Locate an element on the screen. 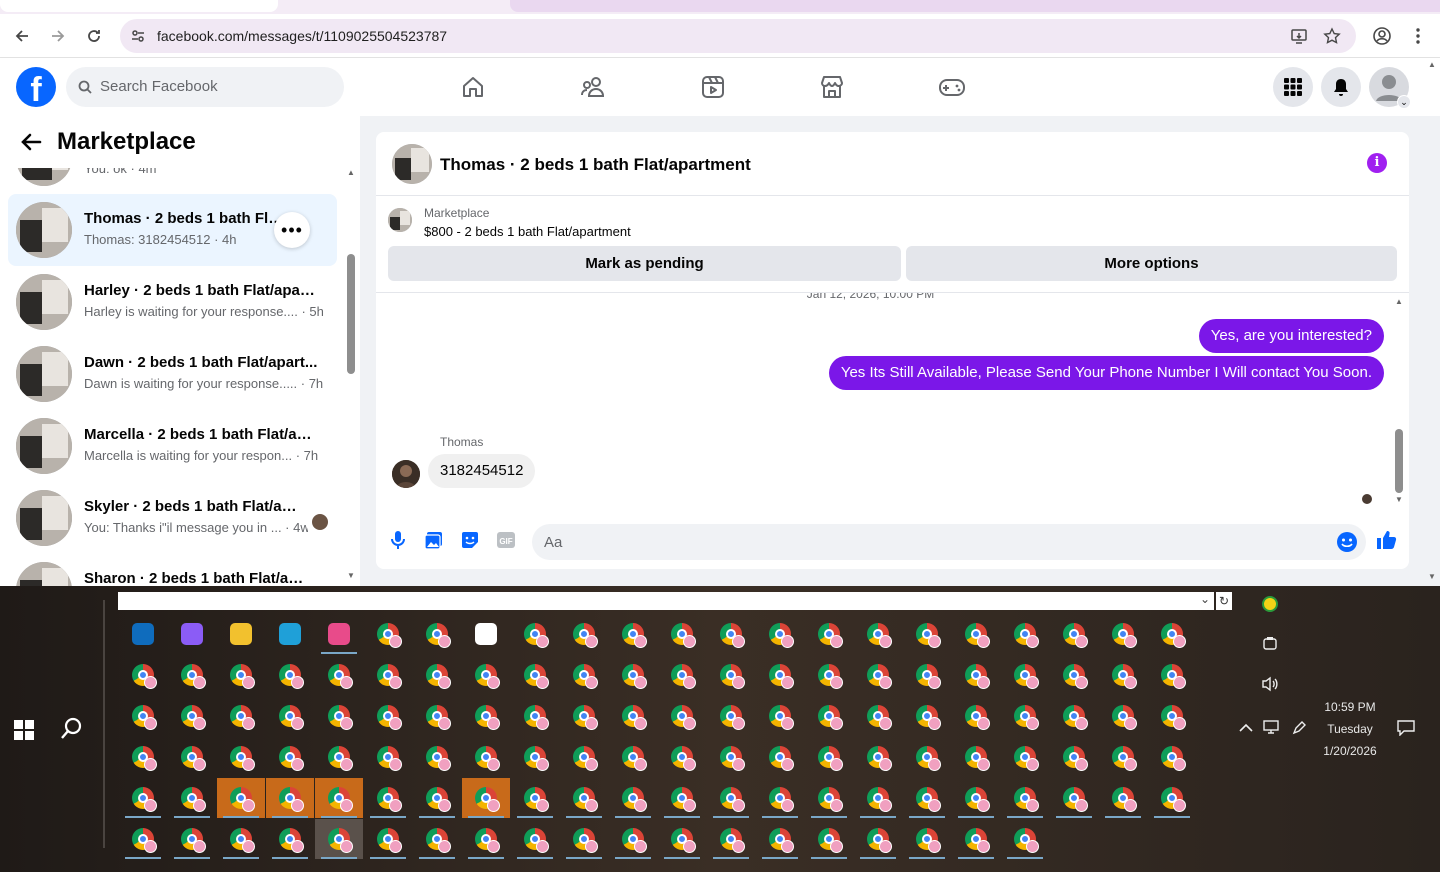 The width and height of the screenshot is (1440, 872). menu-kebab-icon is located at coordinates (1418, 36).